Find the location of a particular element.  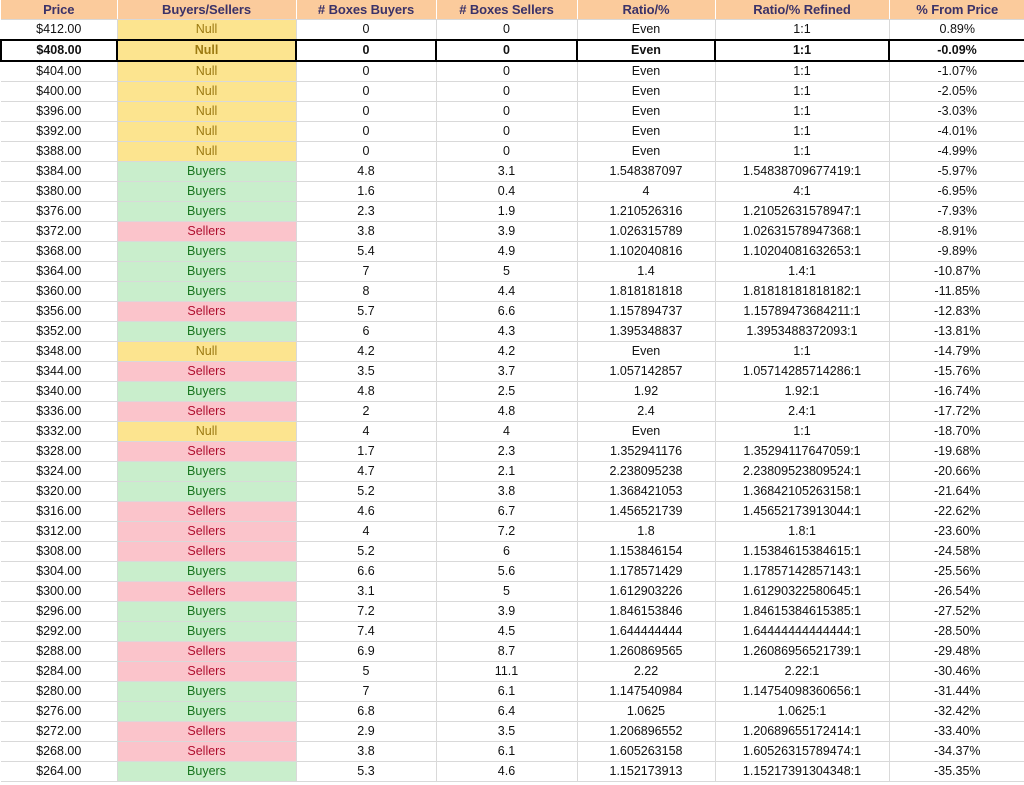

cell-boxes-buyers: 2 is located at coordinates (366, 411).